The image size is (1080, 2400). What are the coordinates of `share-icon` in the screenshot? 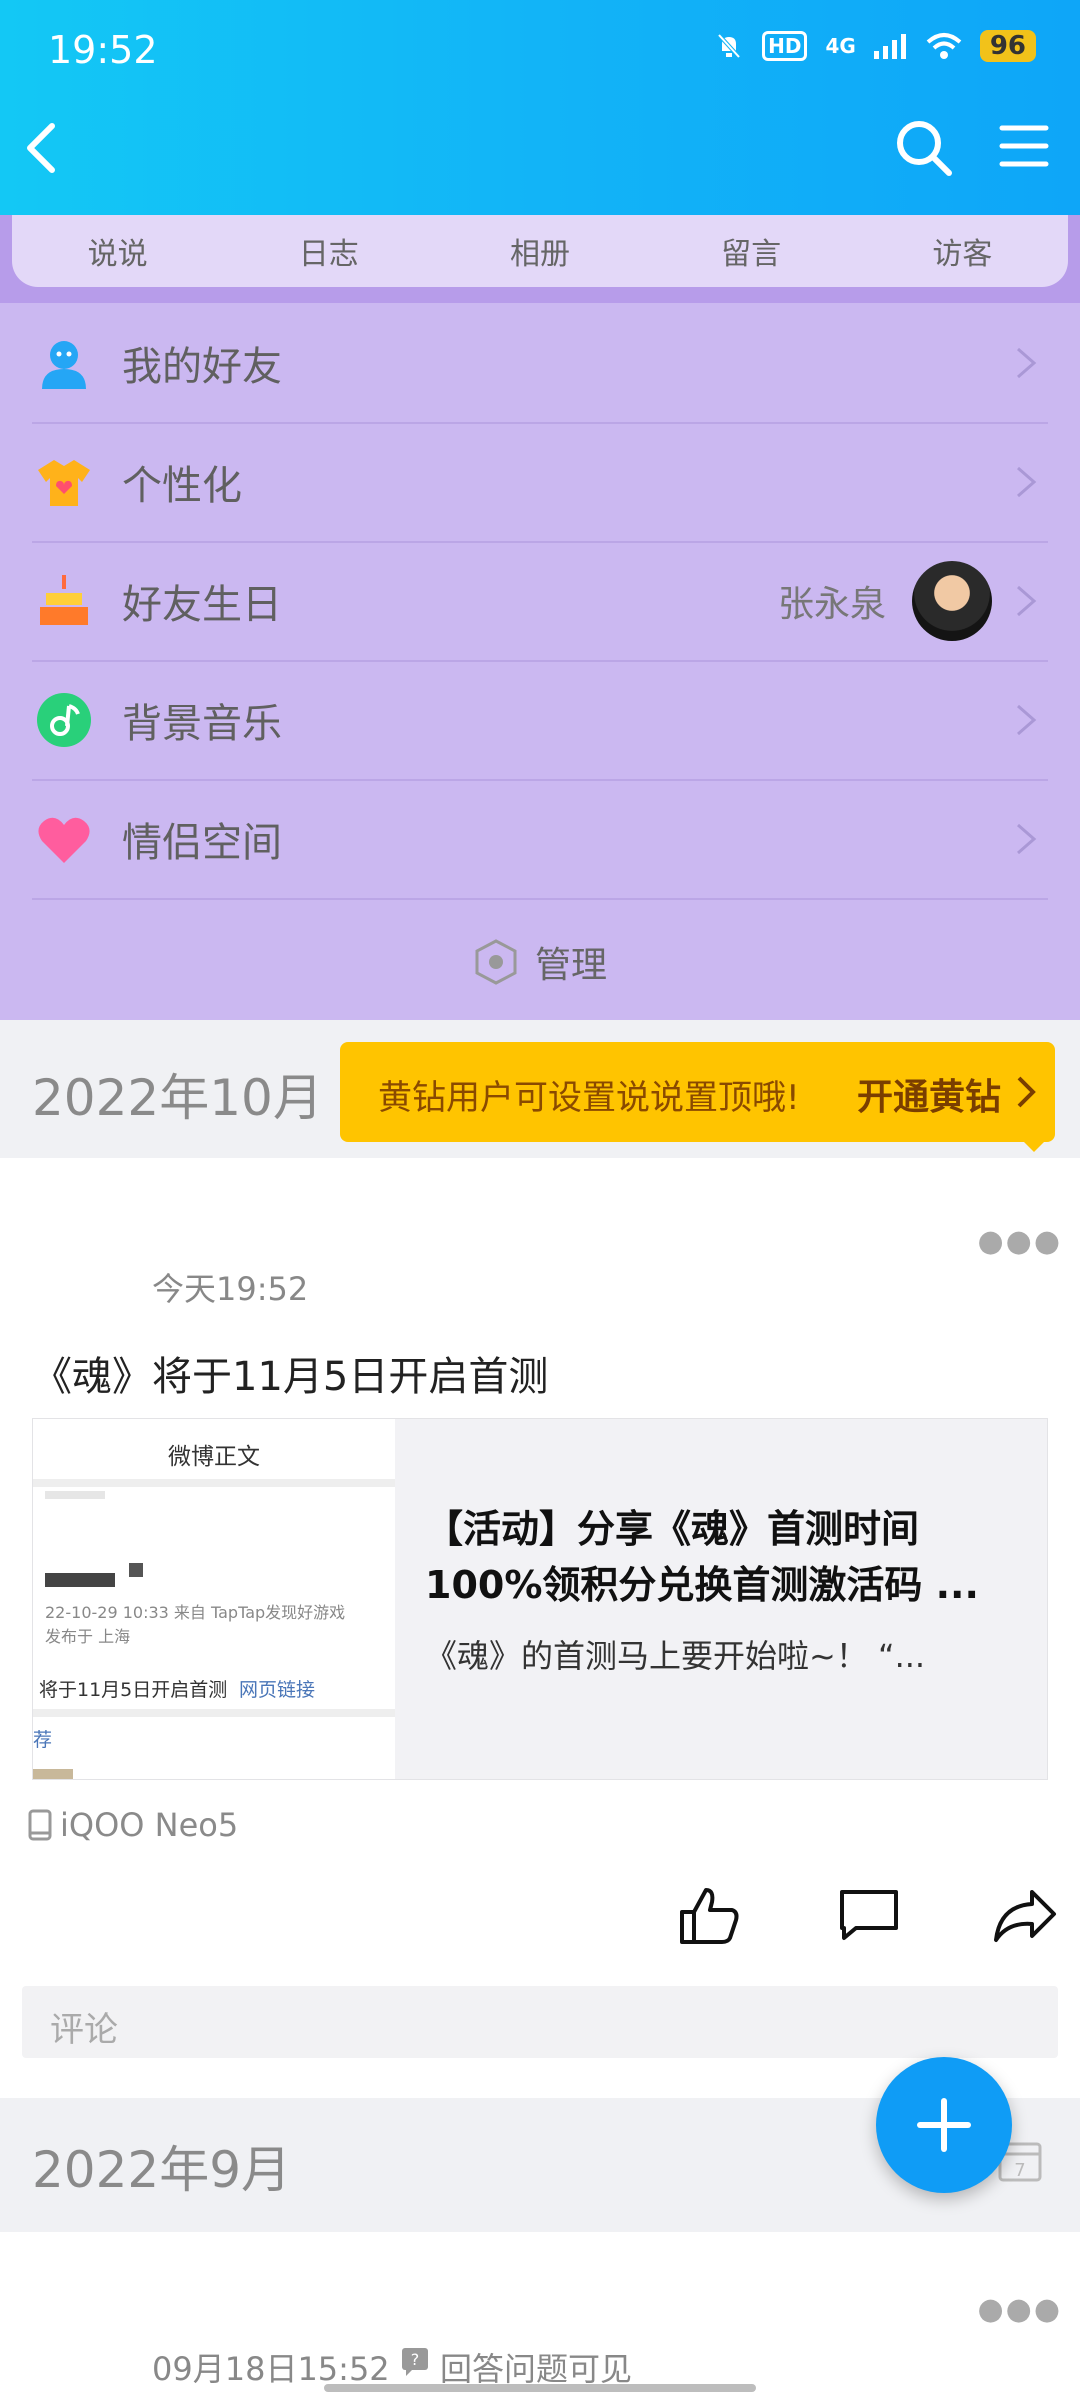 It's located at (1025, 1915).